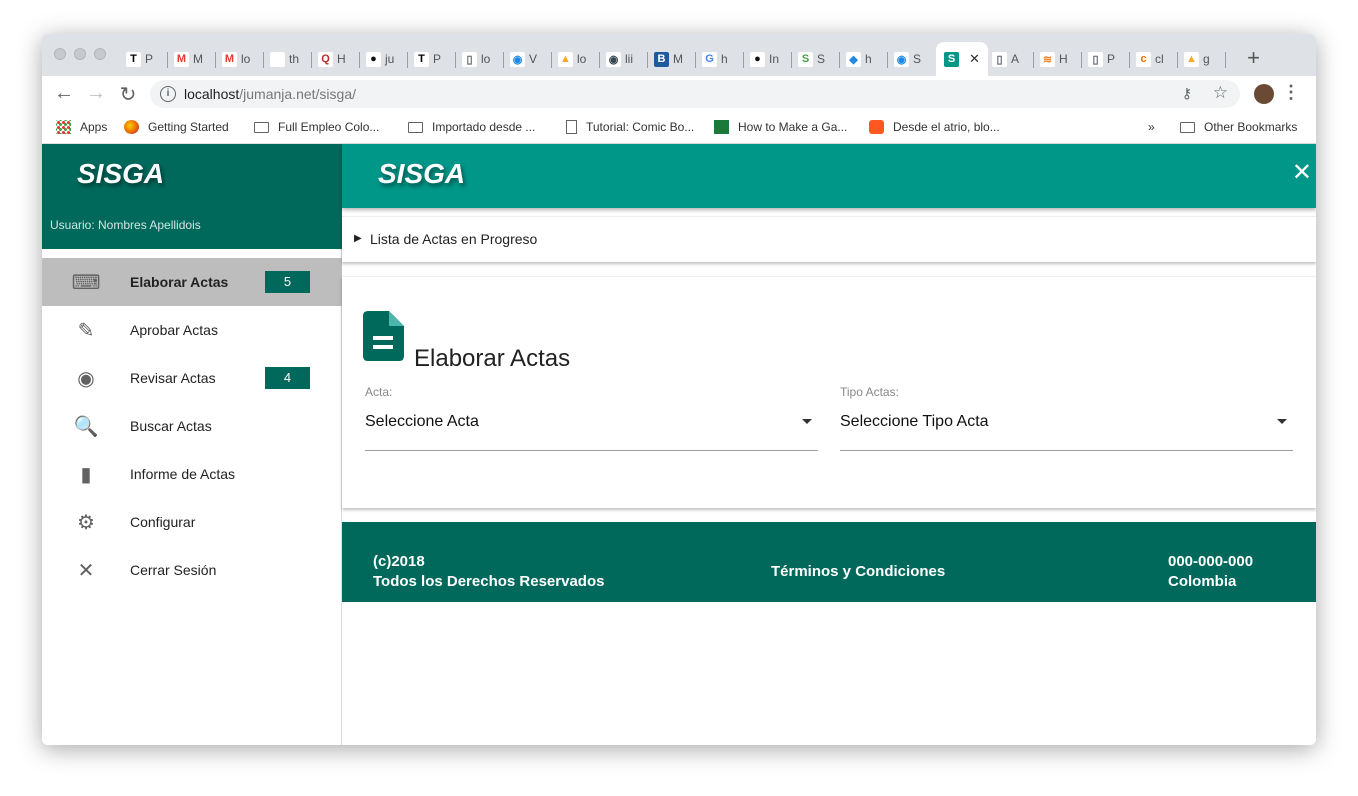 The width and height of the screenshot is (1358, 796). I want to click on tab-favicon-icon: B, so click(661, 59).